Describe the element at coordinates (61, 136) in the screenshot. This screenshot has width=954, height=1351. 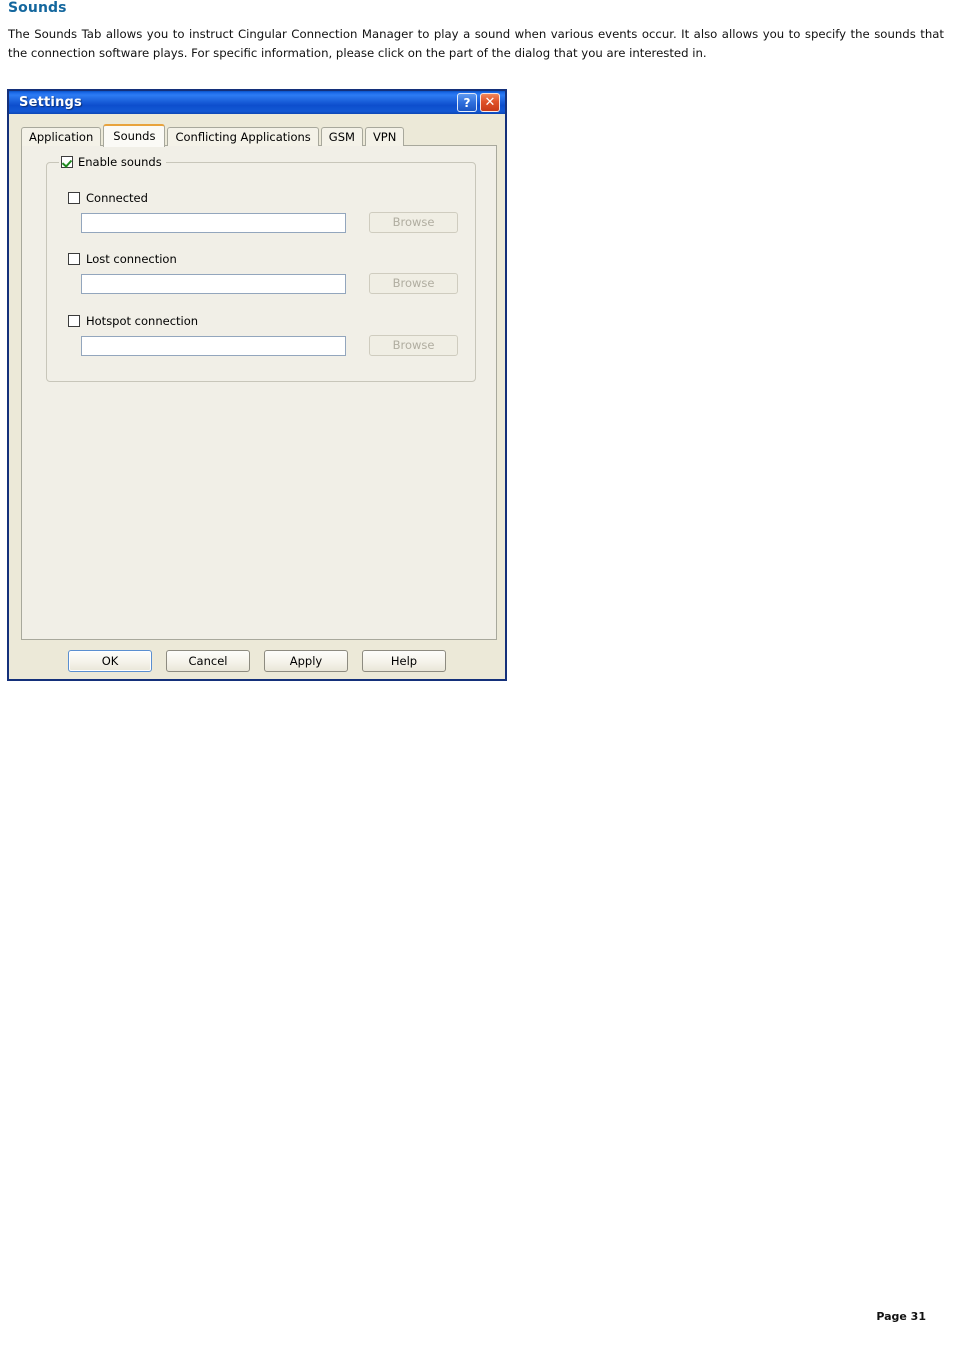
I see `tab-application: Application` at that location.